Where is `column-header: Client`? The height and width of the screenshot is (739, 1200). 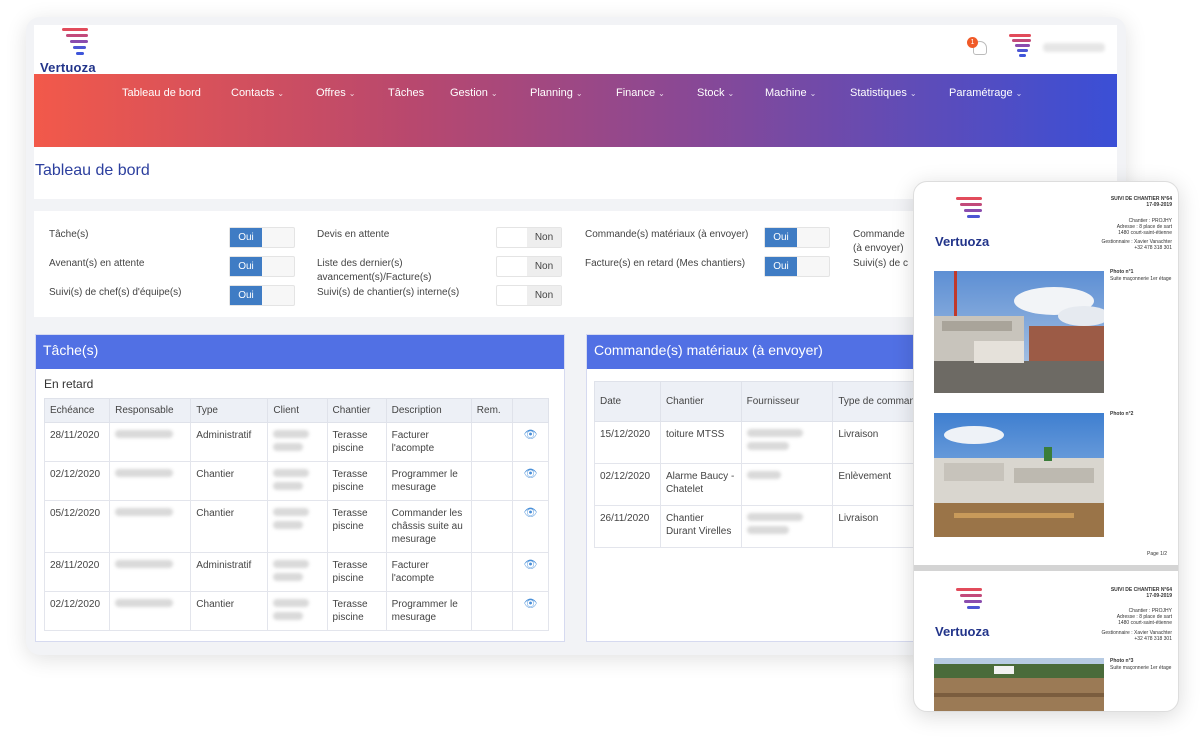
column-header: Client is located at coordinates (297, 410).